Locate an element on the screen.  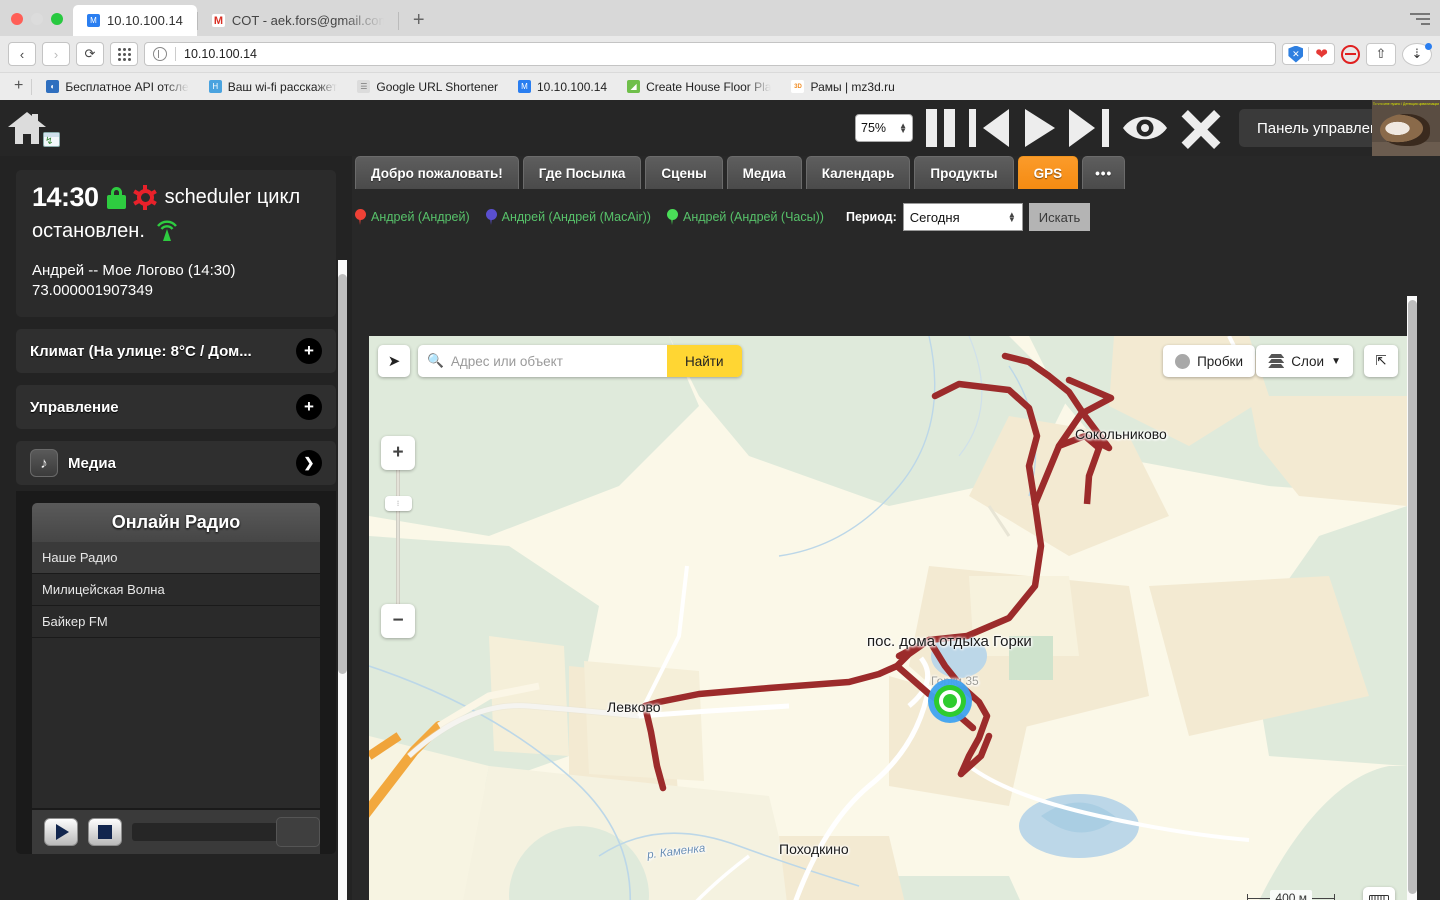
browser-tab-1: M 10.10.100.14 is located at coordinates (135, 20).